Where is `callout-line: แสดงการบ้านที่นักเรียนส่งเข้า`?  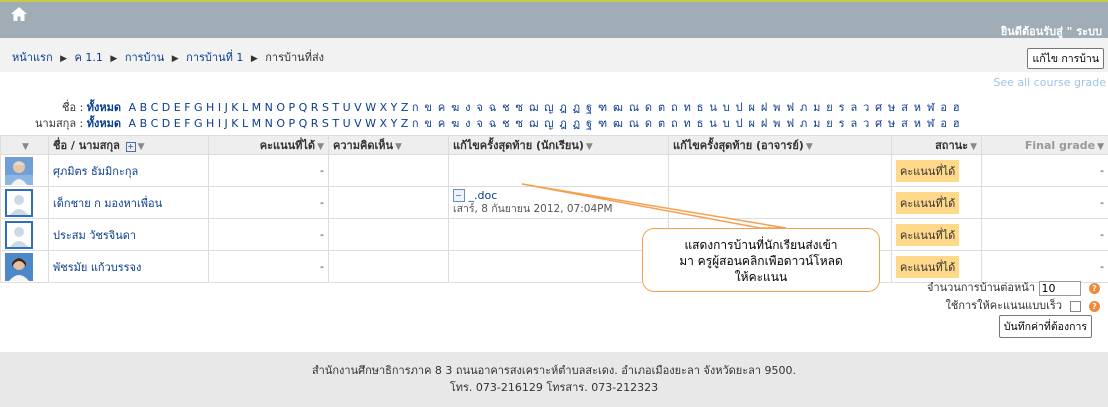
callout-line: แสดงการบ้านที่นักเรียนส่งเข้า is located at coordinates (761, 245).